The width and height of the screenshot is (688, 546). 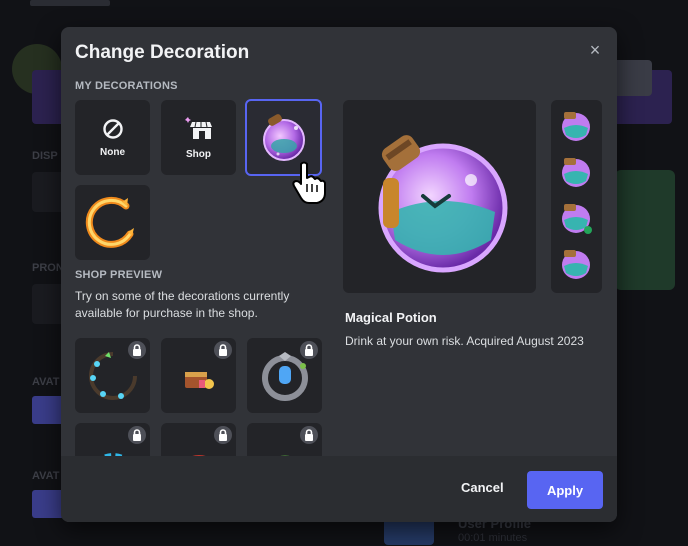 What do you see at coordinates (45, 156) in the screenshot?
I see `bg-section-label: DISP` at bounding box center [45, 156].